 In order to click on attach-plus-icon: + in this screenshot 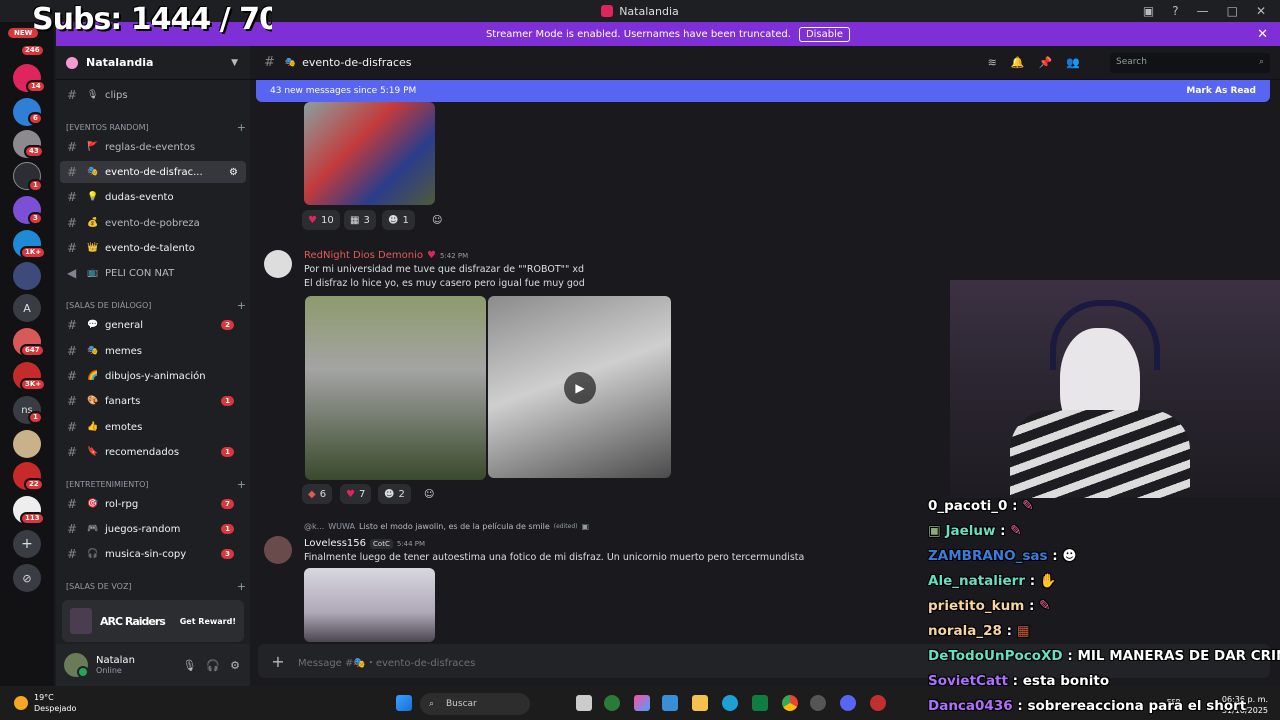, I will do `click(278, 661)`.